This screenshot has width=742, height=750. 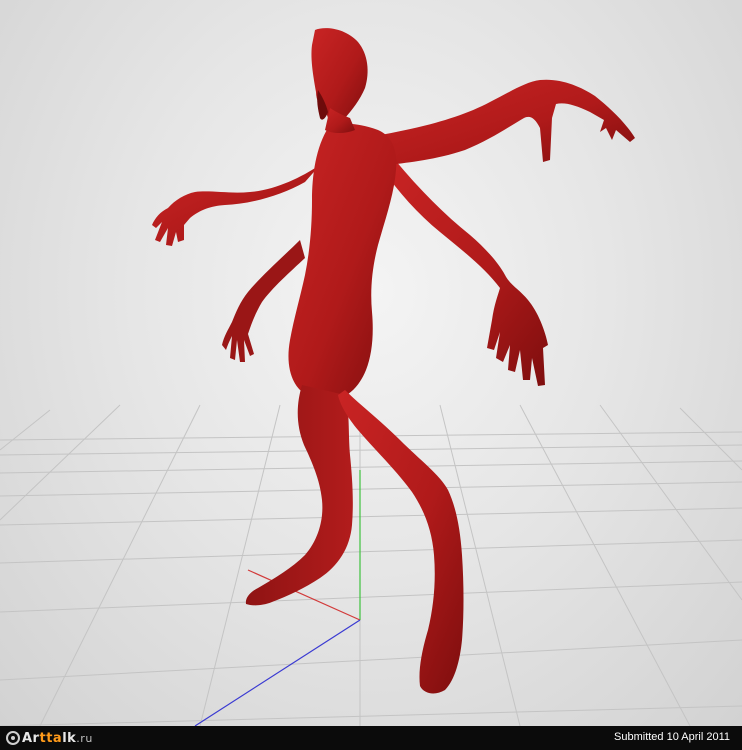 I want to click on arttalk-logo: Arttalk.ru, so click(x=49, y=738).